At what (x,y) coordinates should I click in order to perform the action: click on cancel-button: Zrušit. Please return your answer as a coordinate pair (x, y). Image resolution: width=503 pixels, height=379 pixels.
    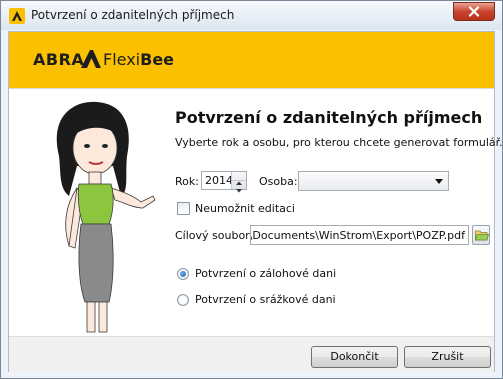
    Looking at the image, I should click on (447, 357).